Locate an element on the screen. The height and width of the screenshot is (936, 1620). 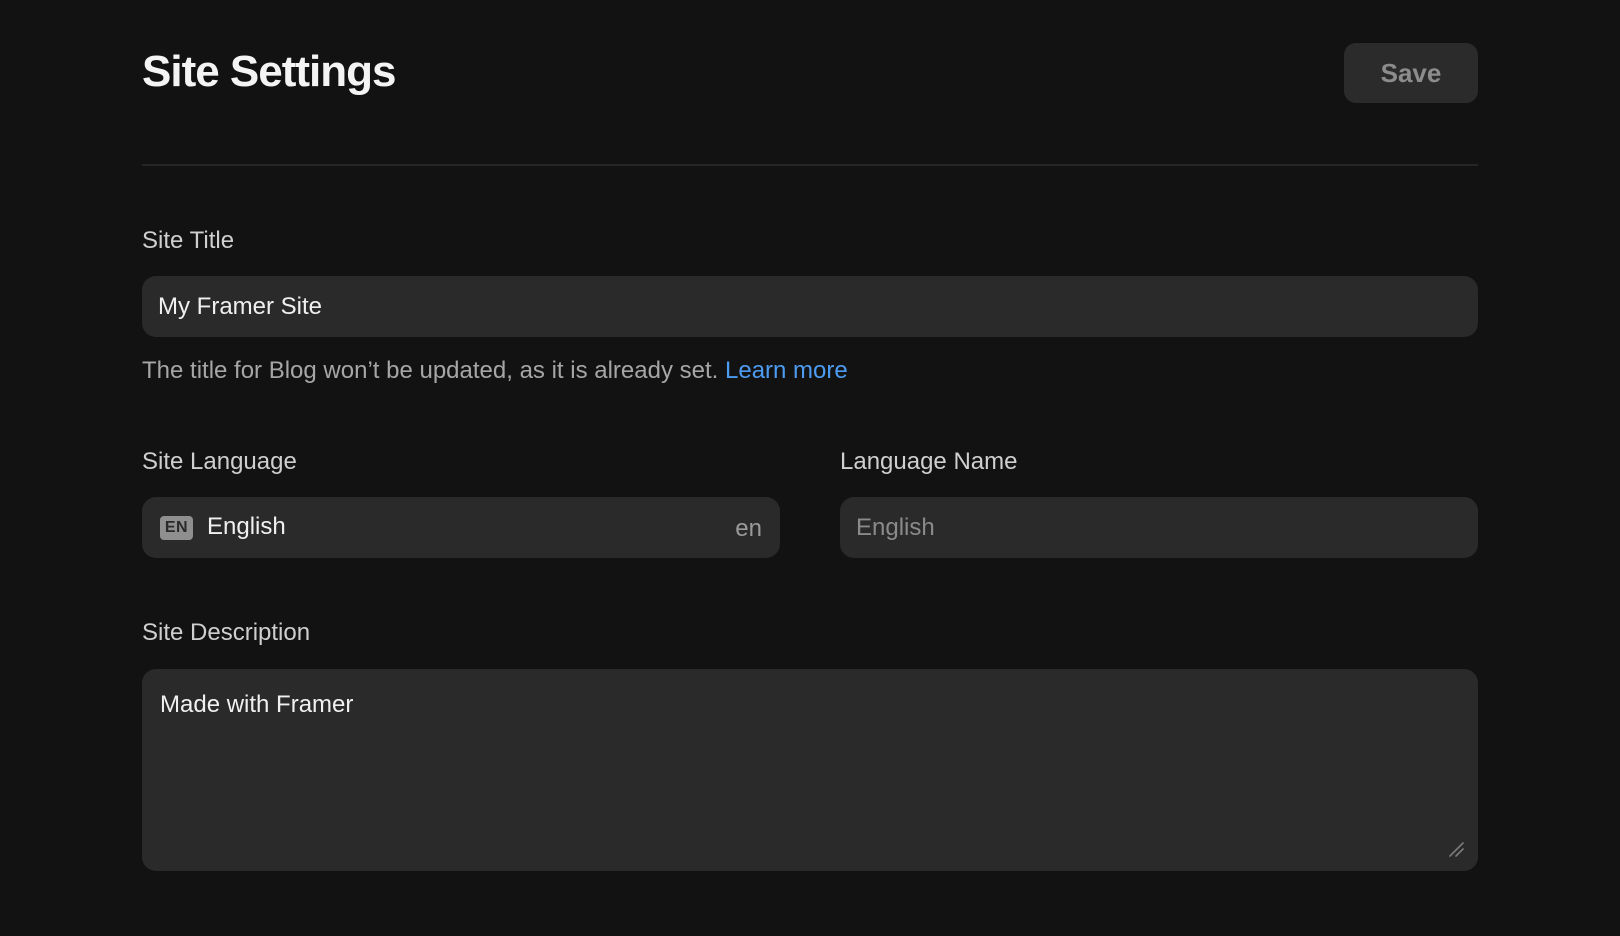
language-name-label: Language Name is located at coordinates (929, 461).